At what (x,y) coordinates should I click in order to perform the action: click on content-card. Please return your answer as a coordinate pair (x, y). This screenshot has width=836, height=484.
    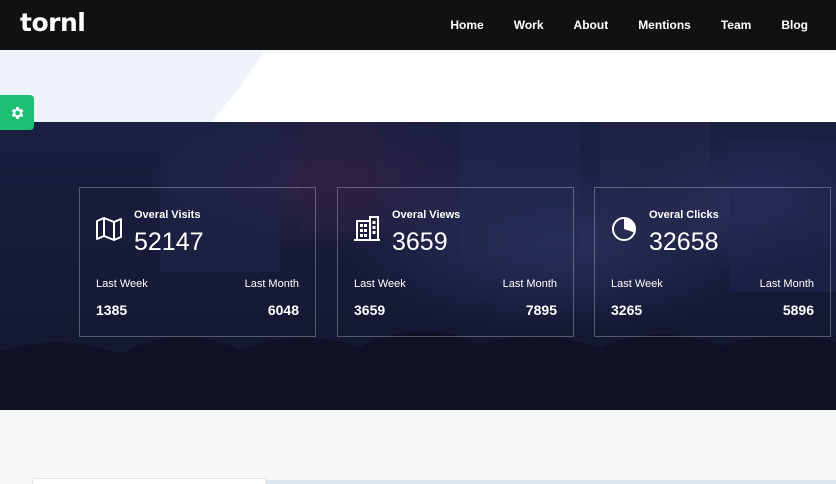
    Looking at the image, I should click on (149, 481).